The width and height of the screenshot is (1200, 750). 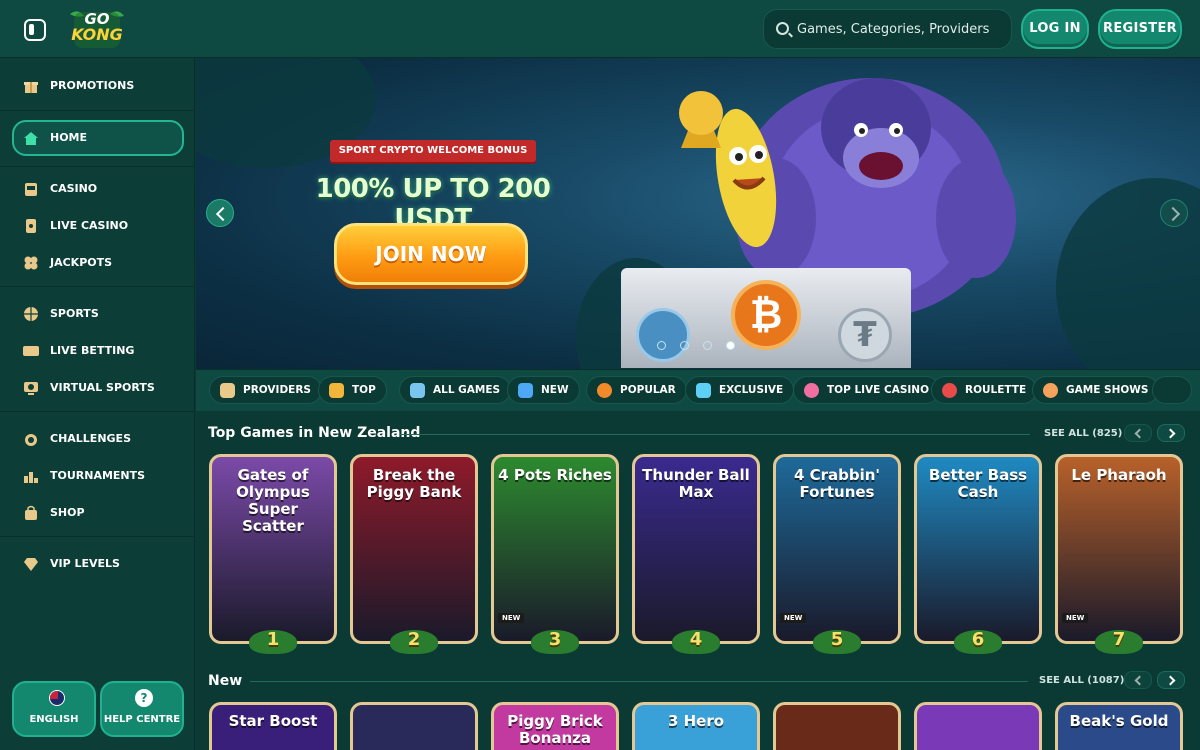 I want to click on sidebar-item-label: LIVE CASINO, so click(x=89, y=225).